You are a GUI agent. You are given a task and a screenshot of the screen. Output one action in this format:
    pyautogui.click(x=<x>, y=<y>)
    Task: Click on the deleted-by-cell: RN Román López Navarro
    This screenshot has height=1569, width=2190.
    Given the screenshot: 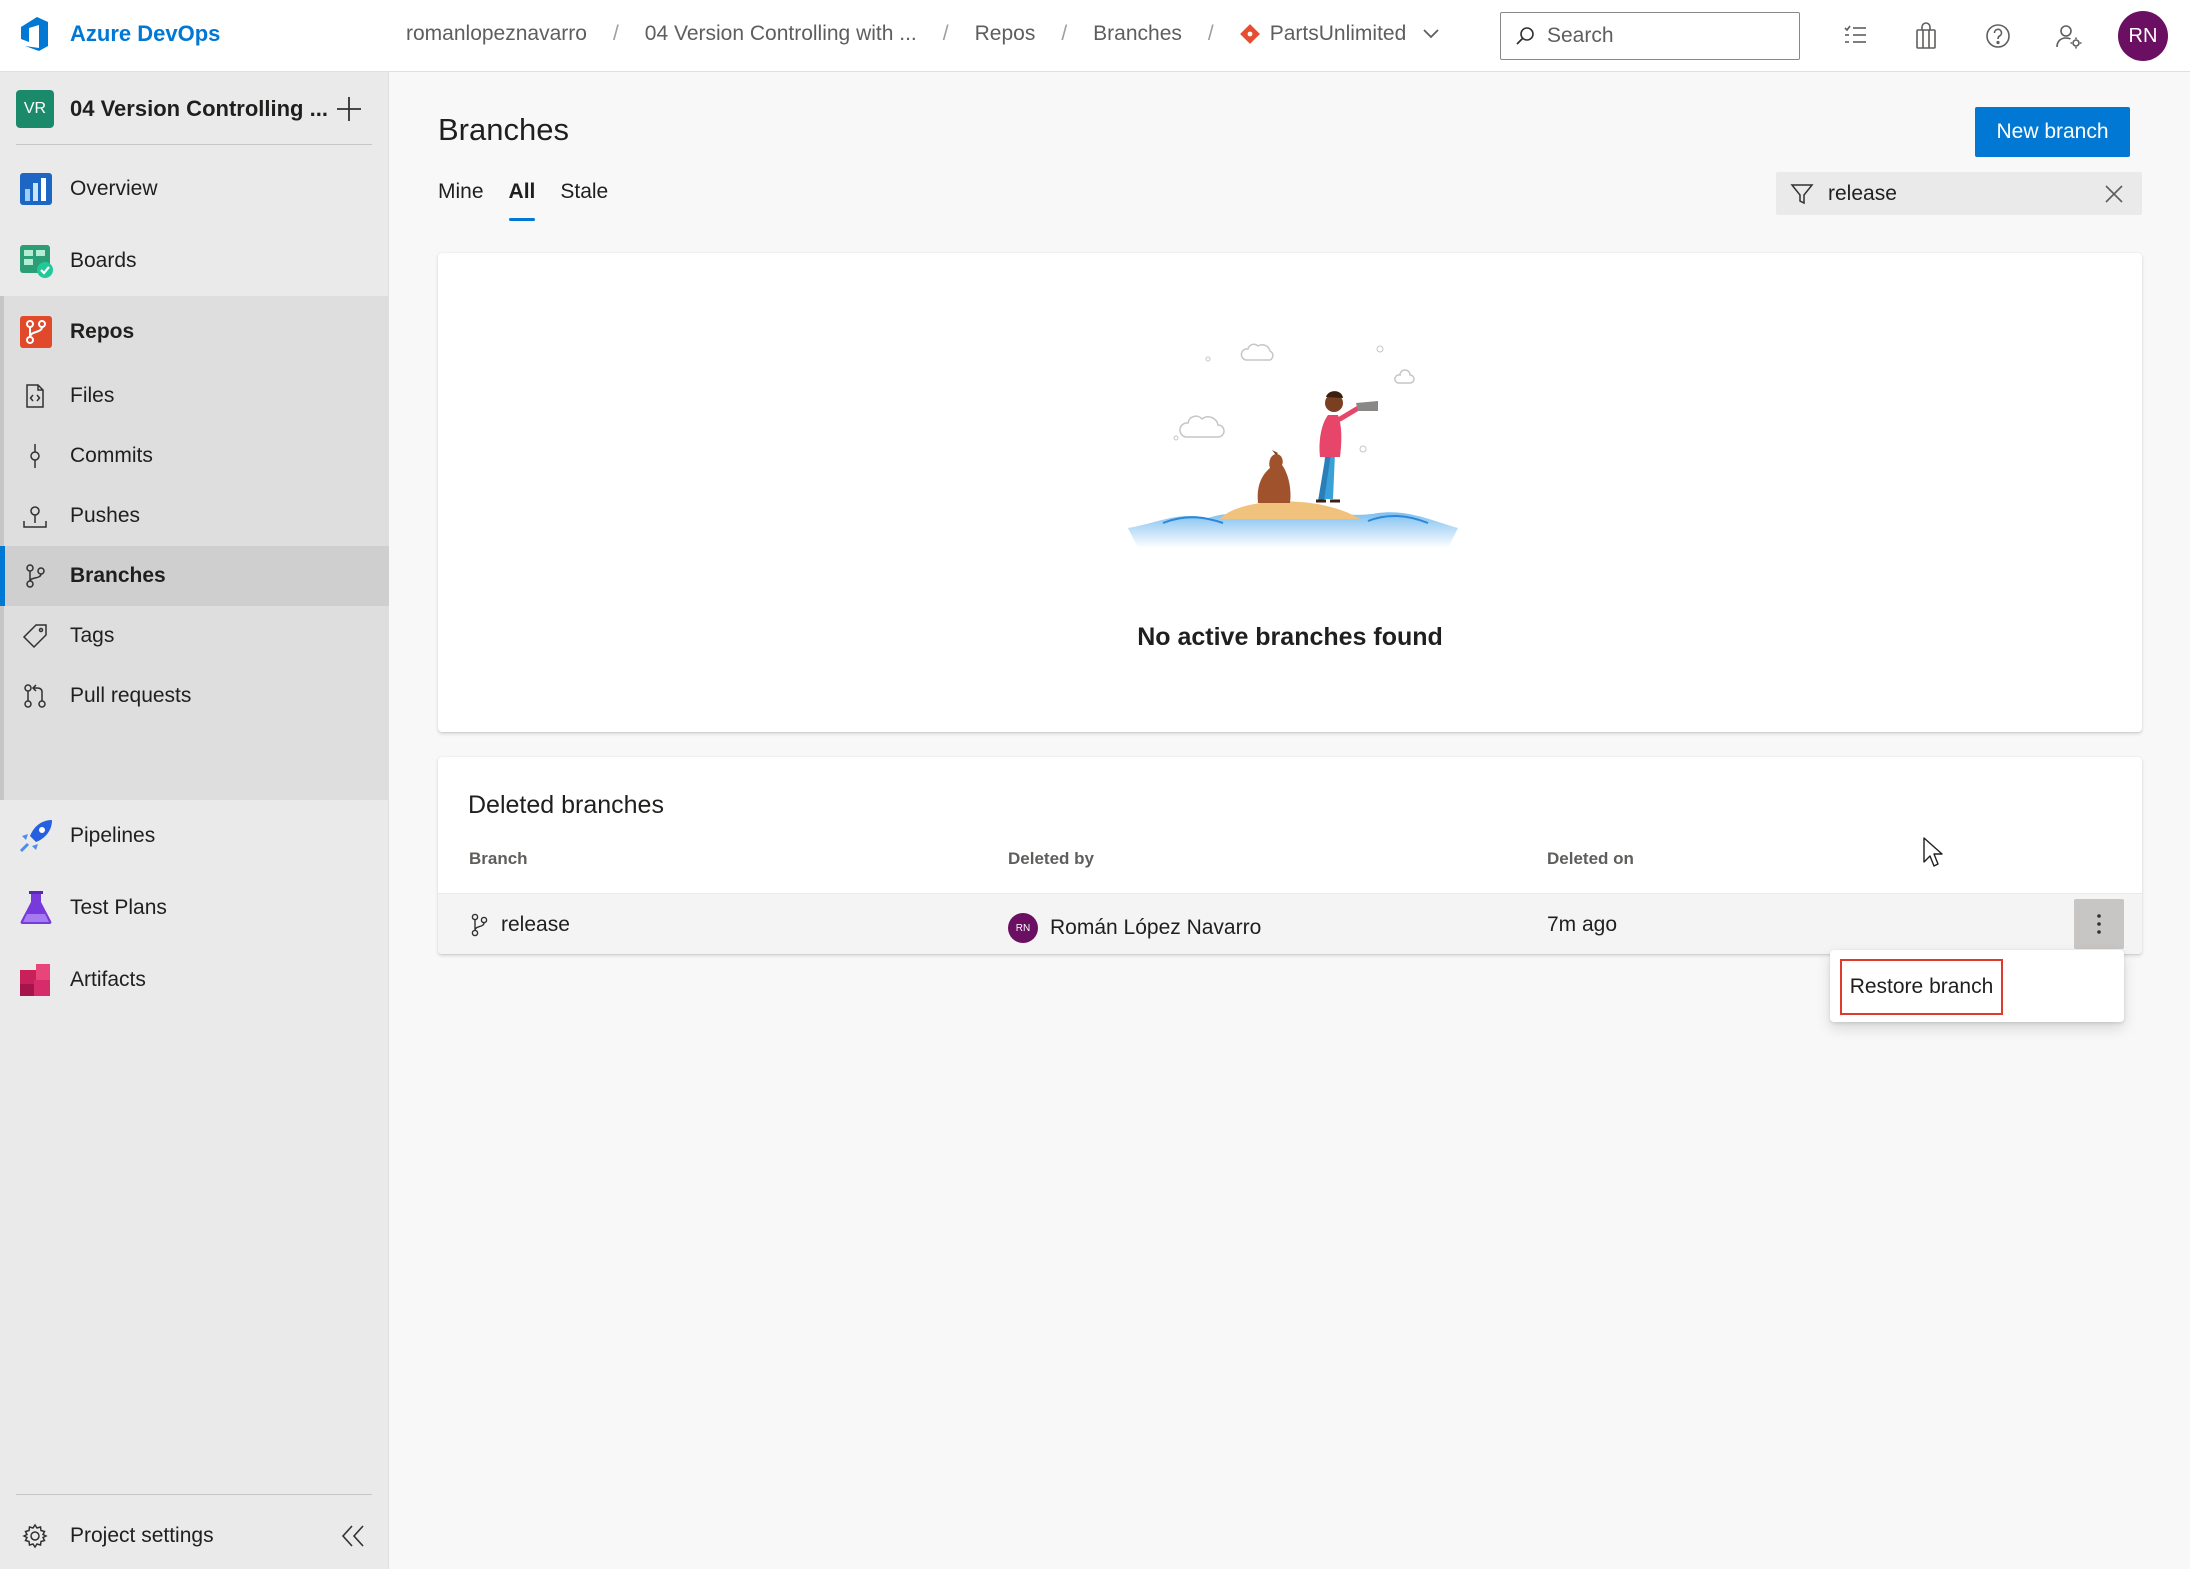 What is the action you would take?
    pyautogui.click(x=1134, y=928)
    